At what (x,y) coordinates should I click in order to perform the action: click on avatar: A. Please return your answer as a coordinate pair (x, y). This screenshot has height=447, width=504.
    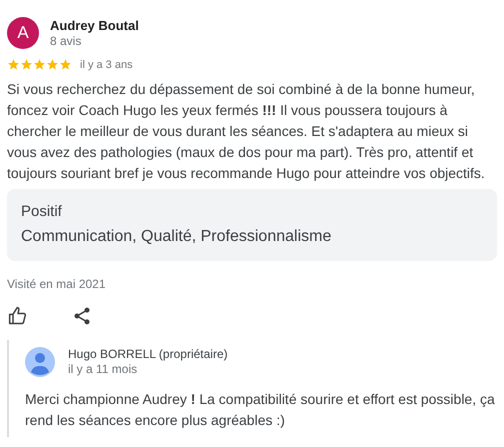
    Looking at the image, I should click on (23, 33).